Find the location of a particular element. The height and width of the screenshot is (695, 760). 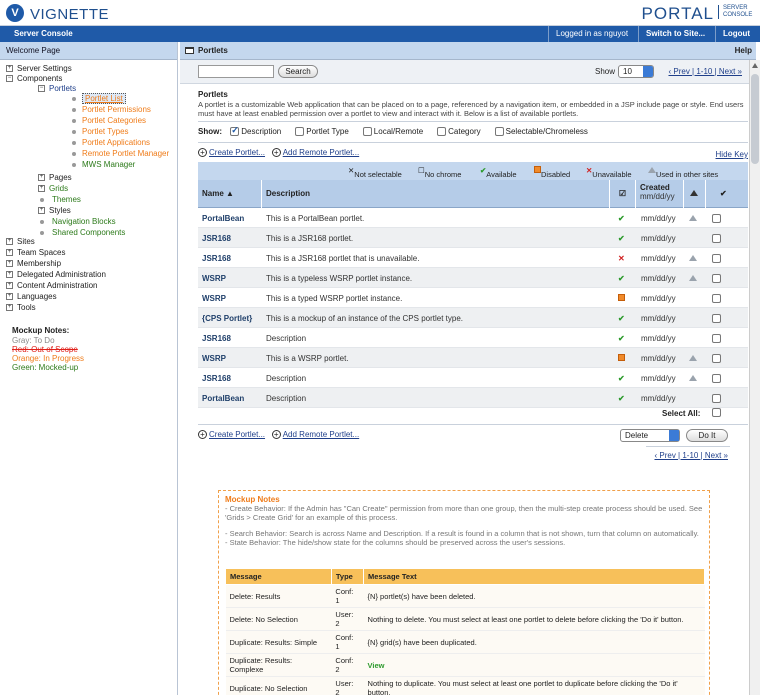

tree-portlet-child: Portlet Types is located at coordinates (100, 131).